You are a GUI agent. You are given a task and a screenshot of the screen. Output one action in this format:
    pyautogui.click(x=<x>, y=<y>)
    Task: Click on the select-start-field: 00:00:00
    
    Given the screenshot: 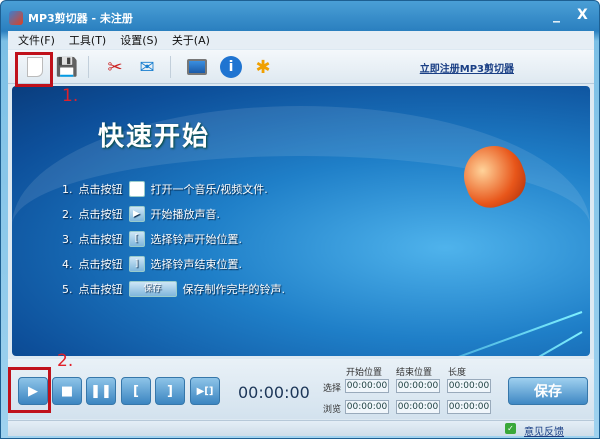 What is the action you would take?
    pyautogui.click(x=367, y=386)
    